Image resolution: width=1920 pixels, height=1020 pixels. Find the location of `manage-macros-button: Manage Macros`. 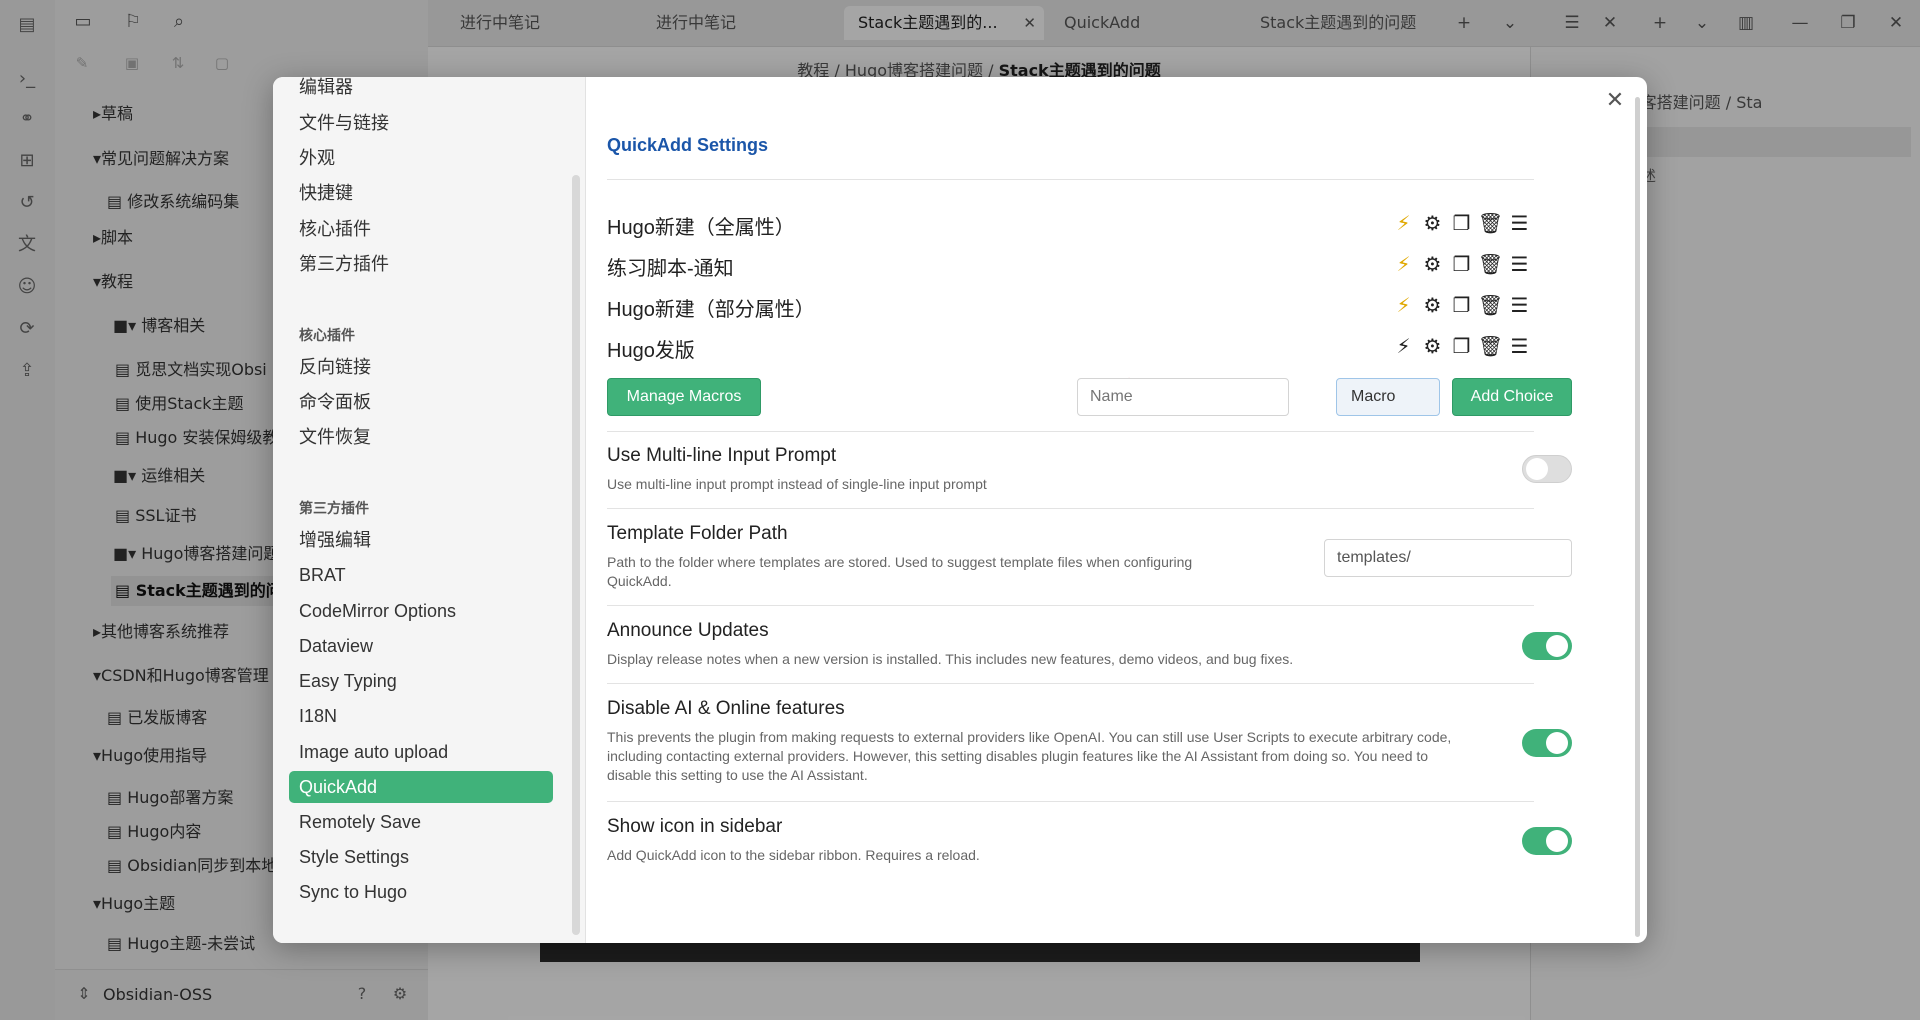

manage-macros-button: Manage Macros is located at coordinates (684, 397).